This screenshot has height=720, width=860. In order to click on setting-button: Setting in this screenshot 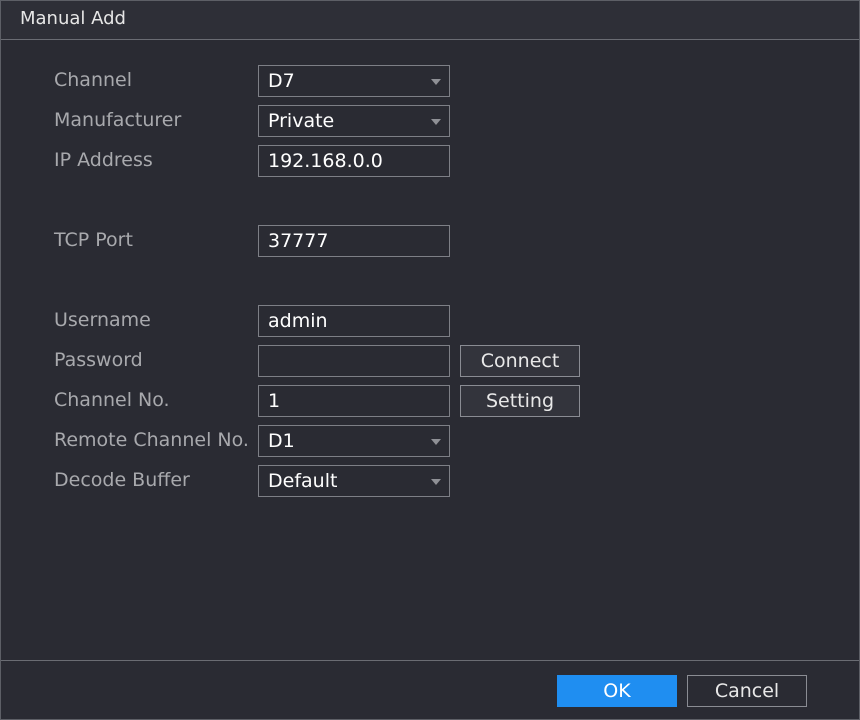, I will do `click(520, 401)`.